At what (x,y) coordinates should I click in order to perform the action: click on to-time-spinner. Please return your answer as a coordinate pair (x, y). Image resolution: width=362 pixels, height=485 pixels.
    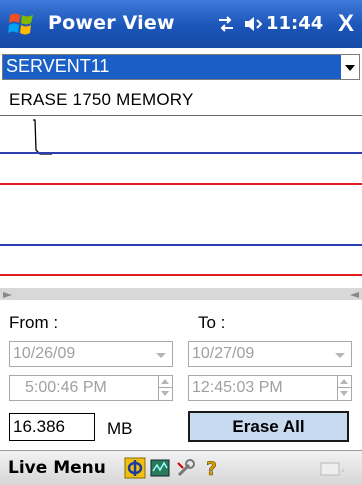
    Looking at the image, I should click on (344, 388).